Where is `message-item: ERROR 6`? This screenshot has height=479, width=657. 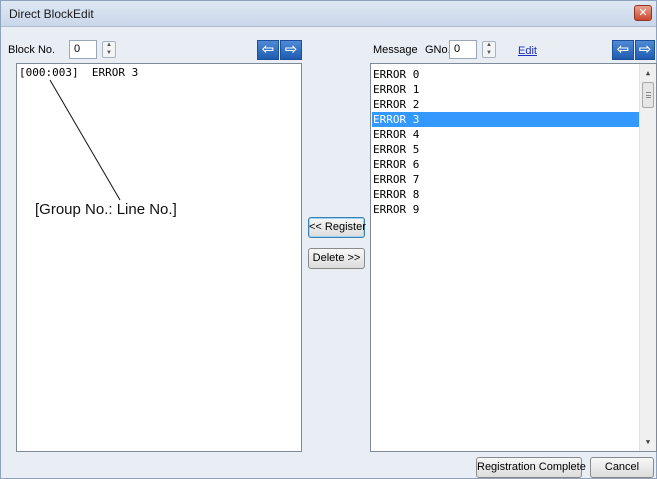
message-item: ERROR 6 is located at coordinates (506, 164).